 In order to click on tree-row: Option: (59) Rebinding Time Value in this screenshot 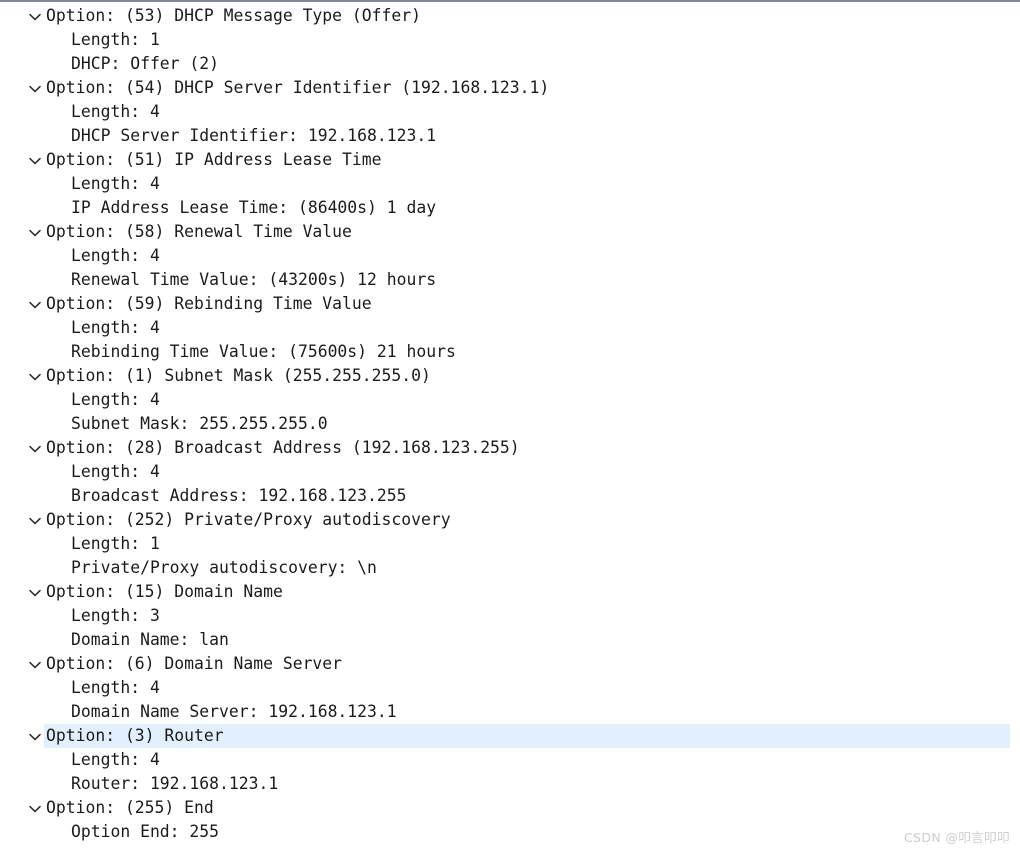, I will do `click(510, 304)`.